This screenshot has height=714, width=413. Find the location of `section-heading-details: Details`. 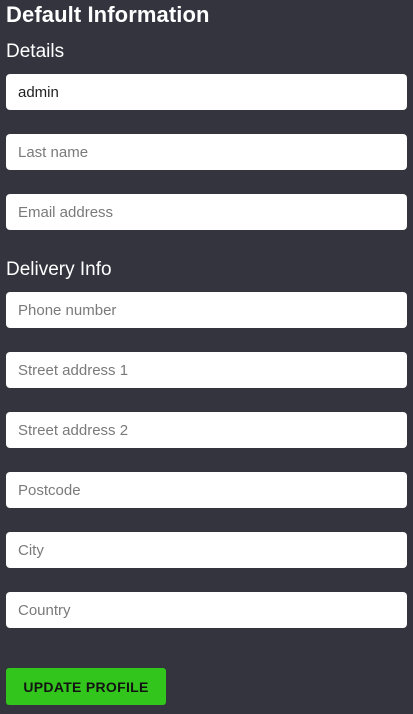

section-heading-details: Details is located at coordinates (35, 51).